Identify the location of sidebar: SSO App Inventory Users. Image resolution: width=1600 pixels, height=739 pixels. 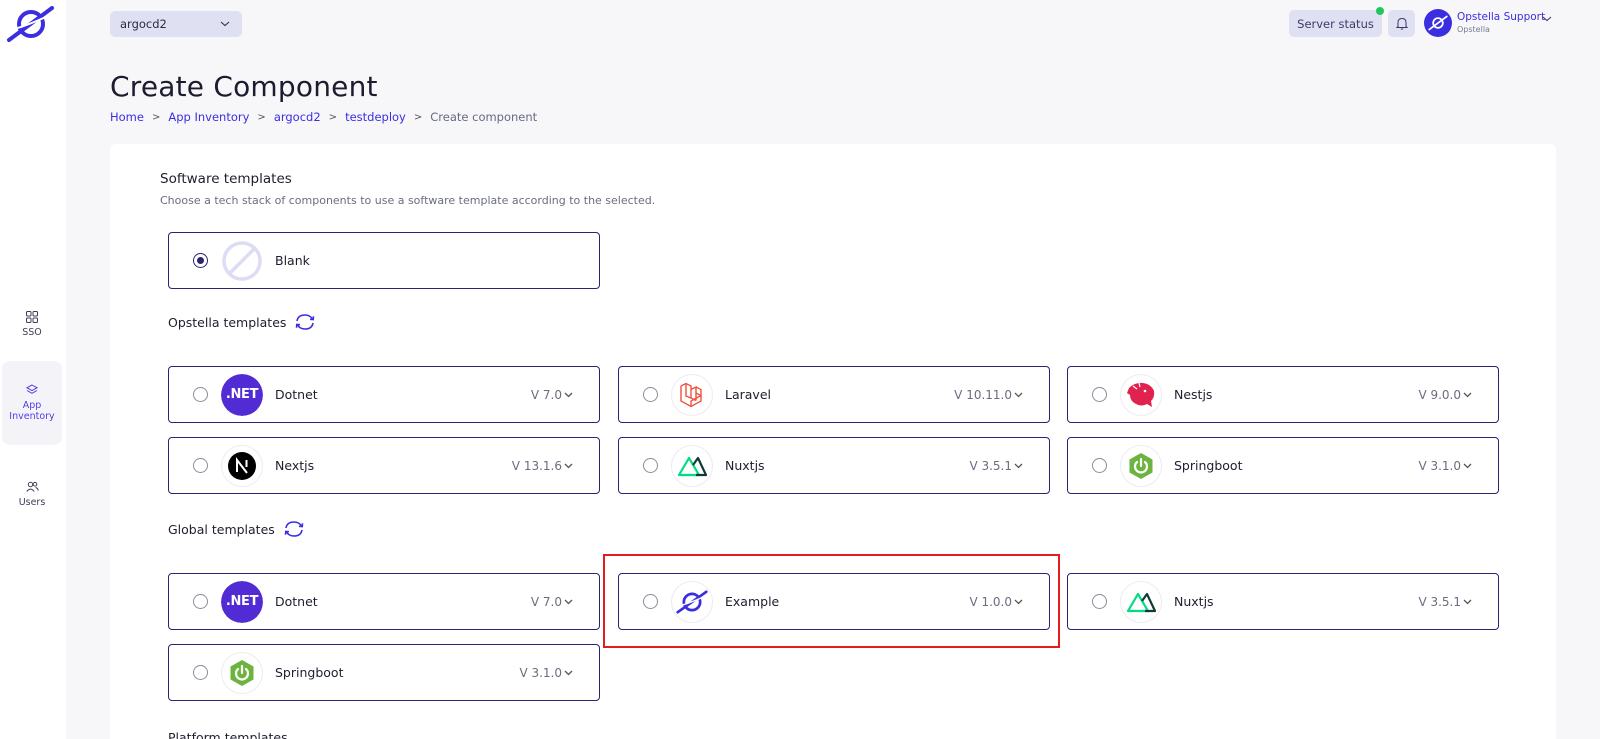
(33, 369).